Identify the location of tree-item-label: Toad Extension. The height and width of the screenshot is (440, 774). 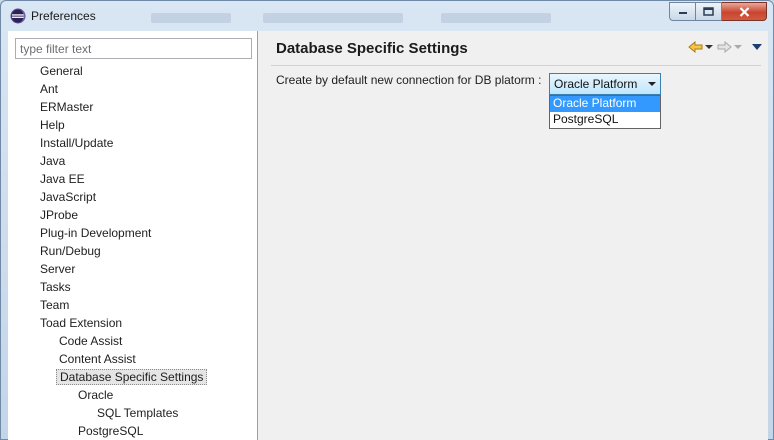
(81, 323).